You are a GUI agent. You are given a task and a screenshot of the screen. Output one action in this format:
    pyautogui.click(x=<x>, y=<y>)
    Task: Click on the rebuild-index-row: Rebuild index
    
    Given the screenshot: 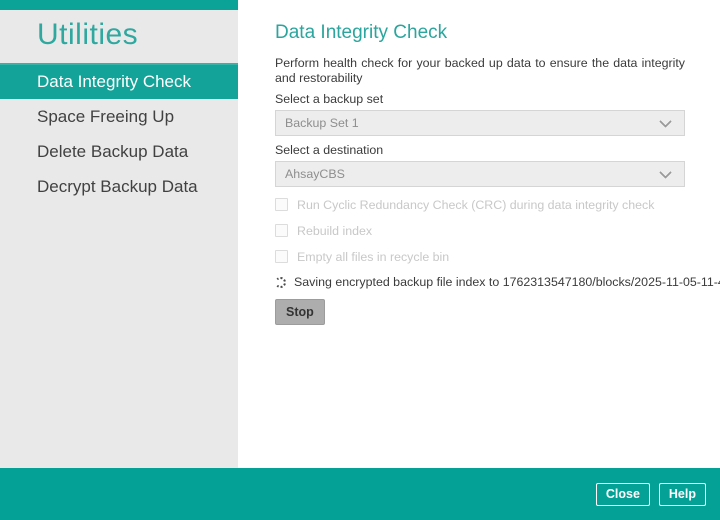 What is the action you would take?
    pyautogui.click(x=480, y=230)
    